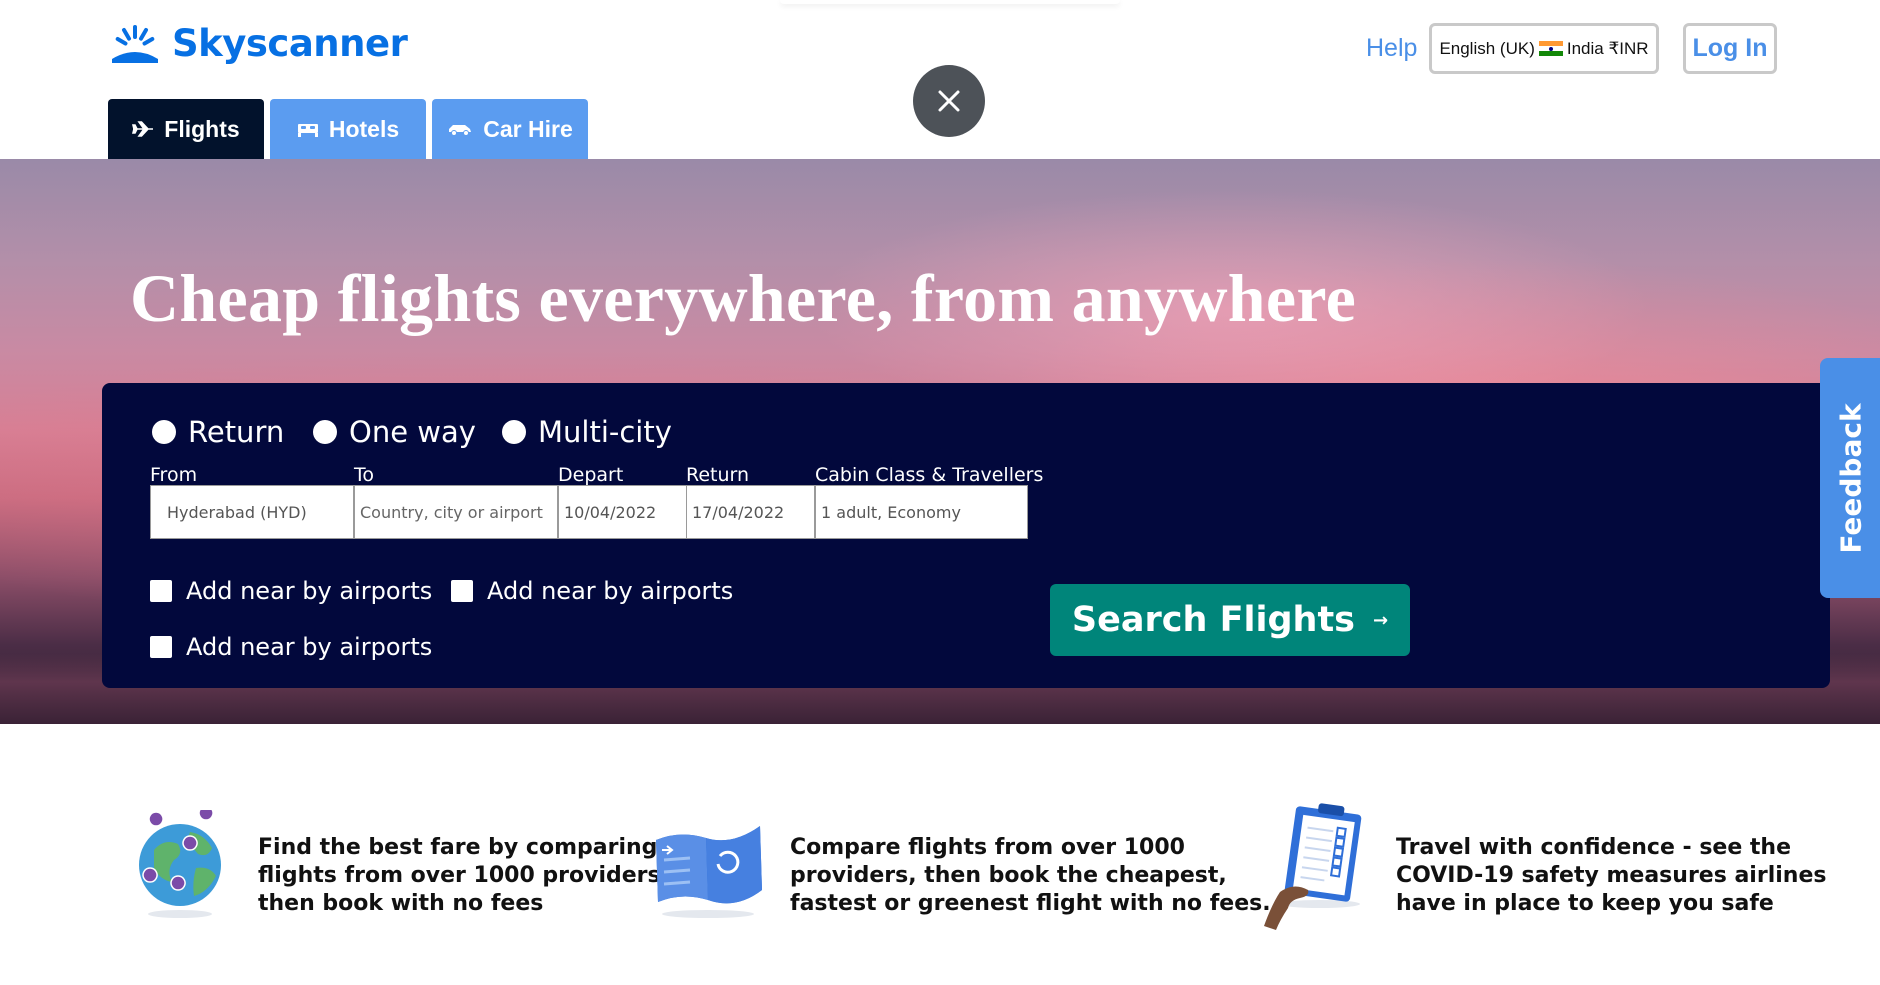 This screenshot has height=985, width=1880. I want to click on radio-return, so click(164, 432).